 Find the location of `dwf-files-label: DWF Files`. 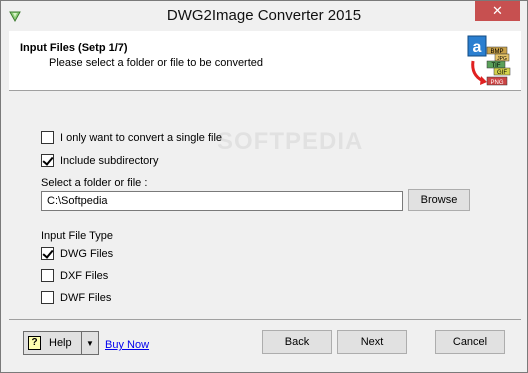

dwf-files-label: DWF Files is located at coordinates (86, 297).